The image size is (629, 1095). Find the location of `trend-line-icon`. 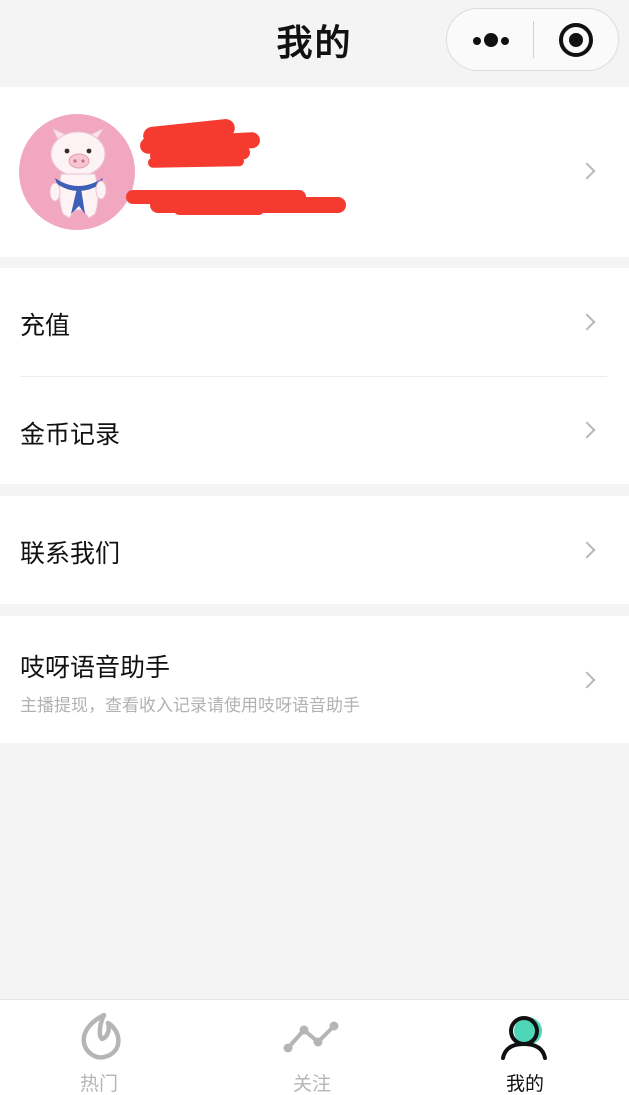

trend-line-icon is located at coordinates (311, 1037).